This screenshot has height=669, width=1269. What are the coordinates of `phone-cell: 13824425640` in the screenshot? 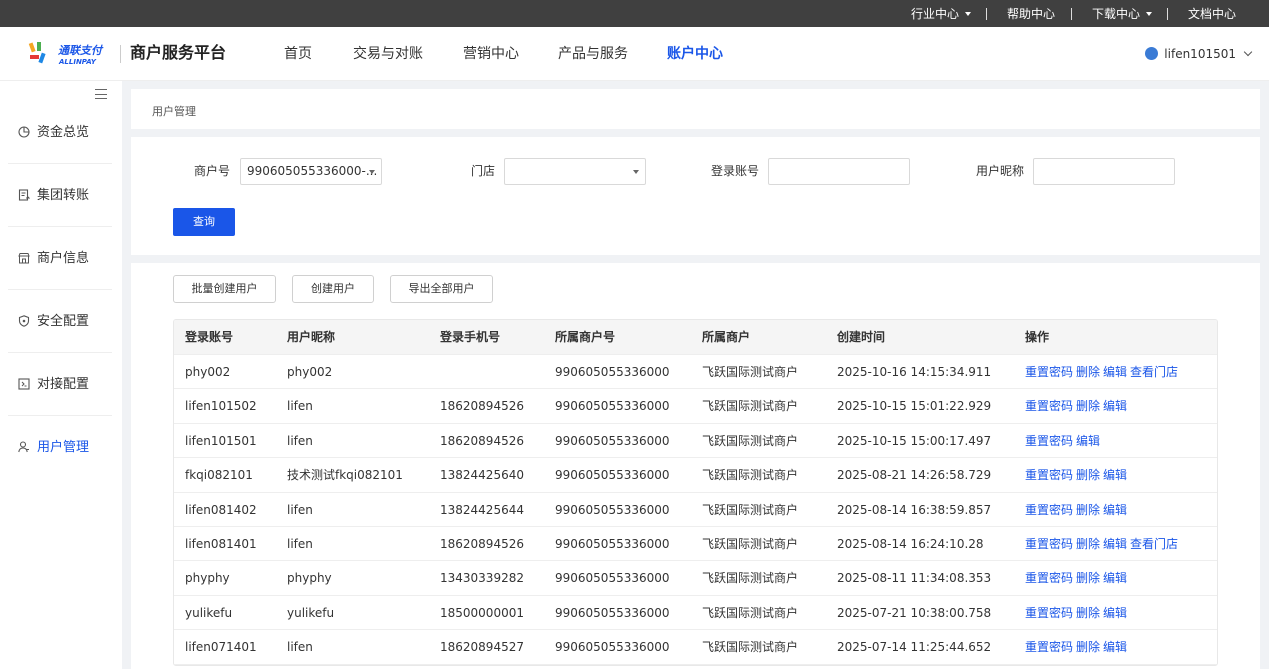 It's located at (482, 475).